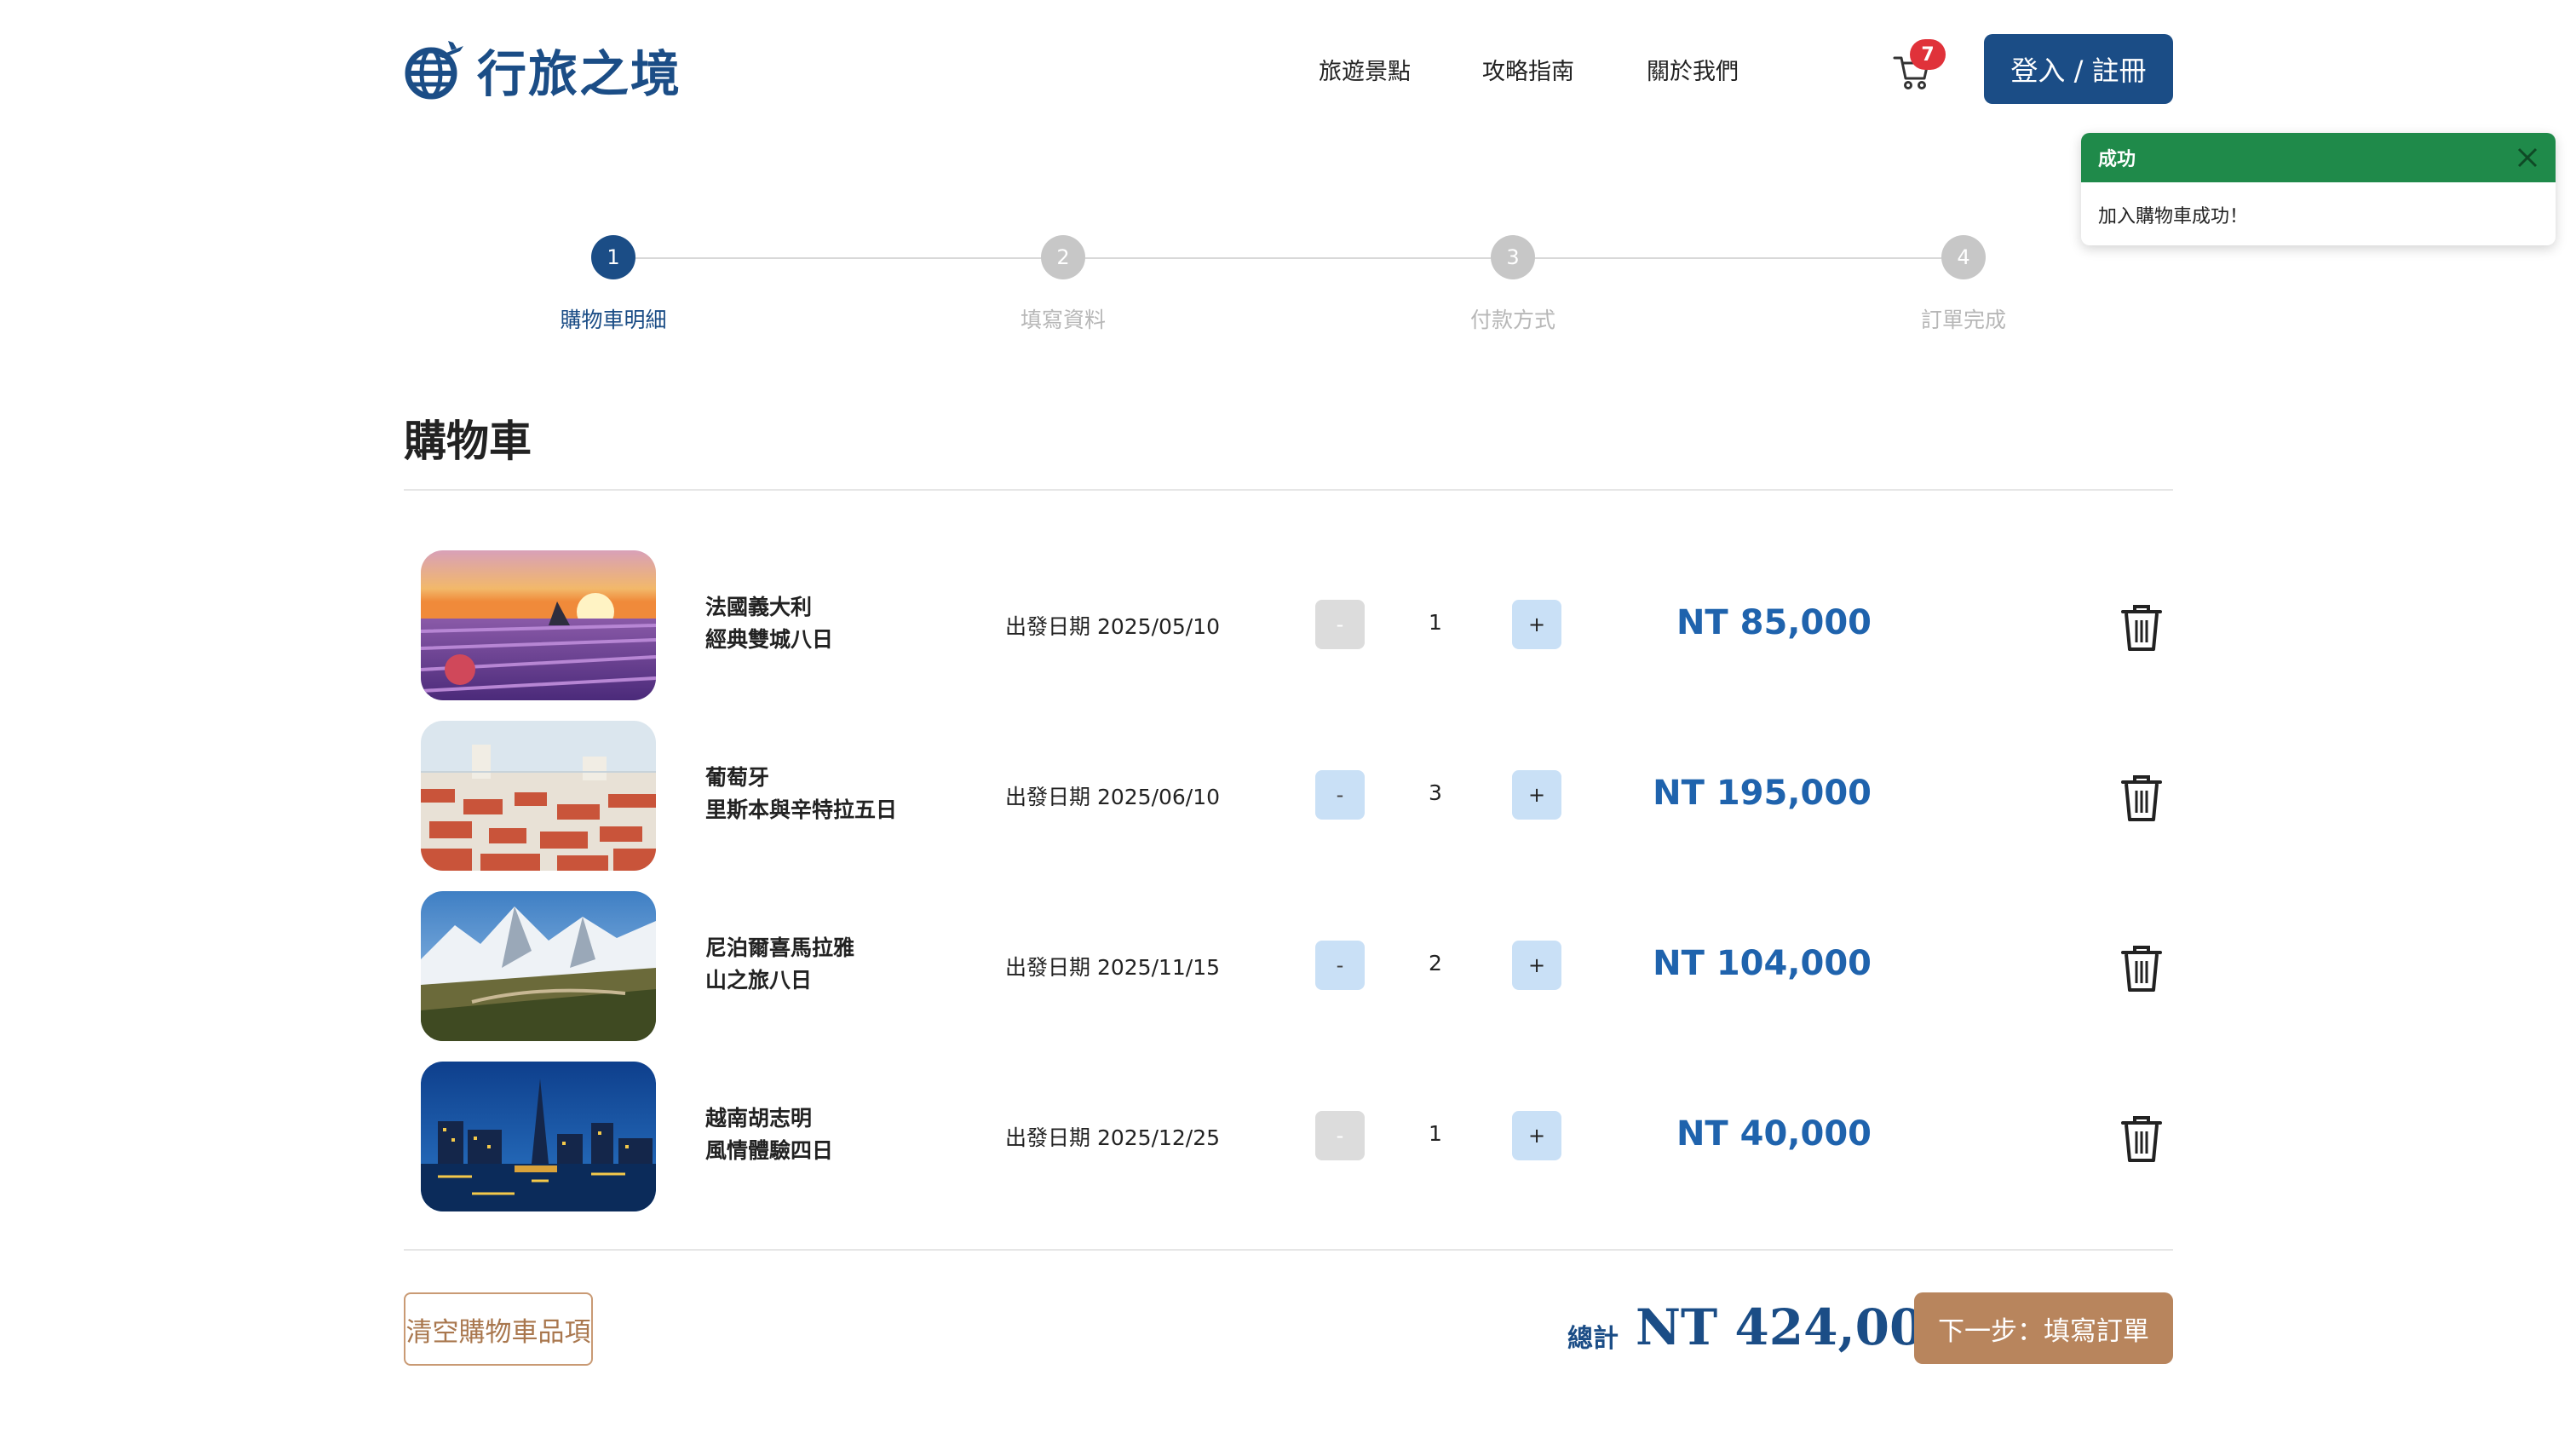  Describe the element at coordinates (1113, 1137) in the screenshot. I see `departure-date: 出發日期 2025/12/25` at that location.